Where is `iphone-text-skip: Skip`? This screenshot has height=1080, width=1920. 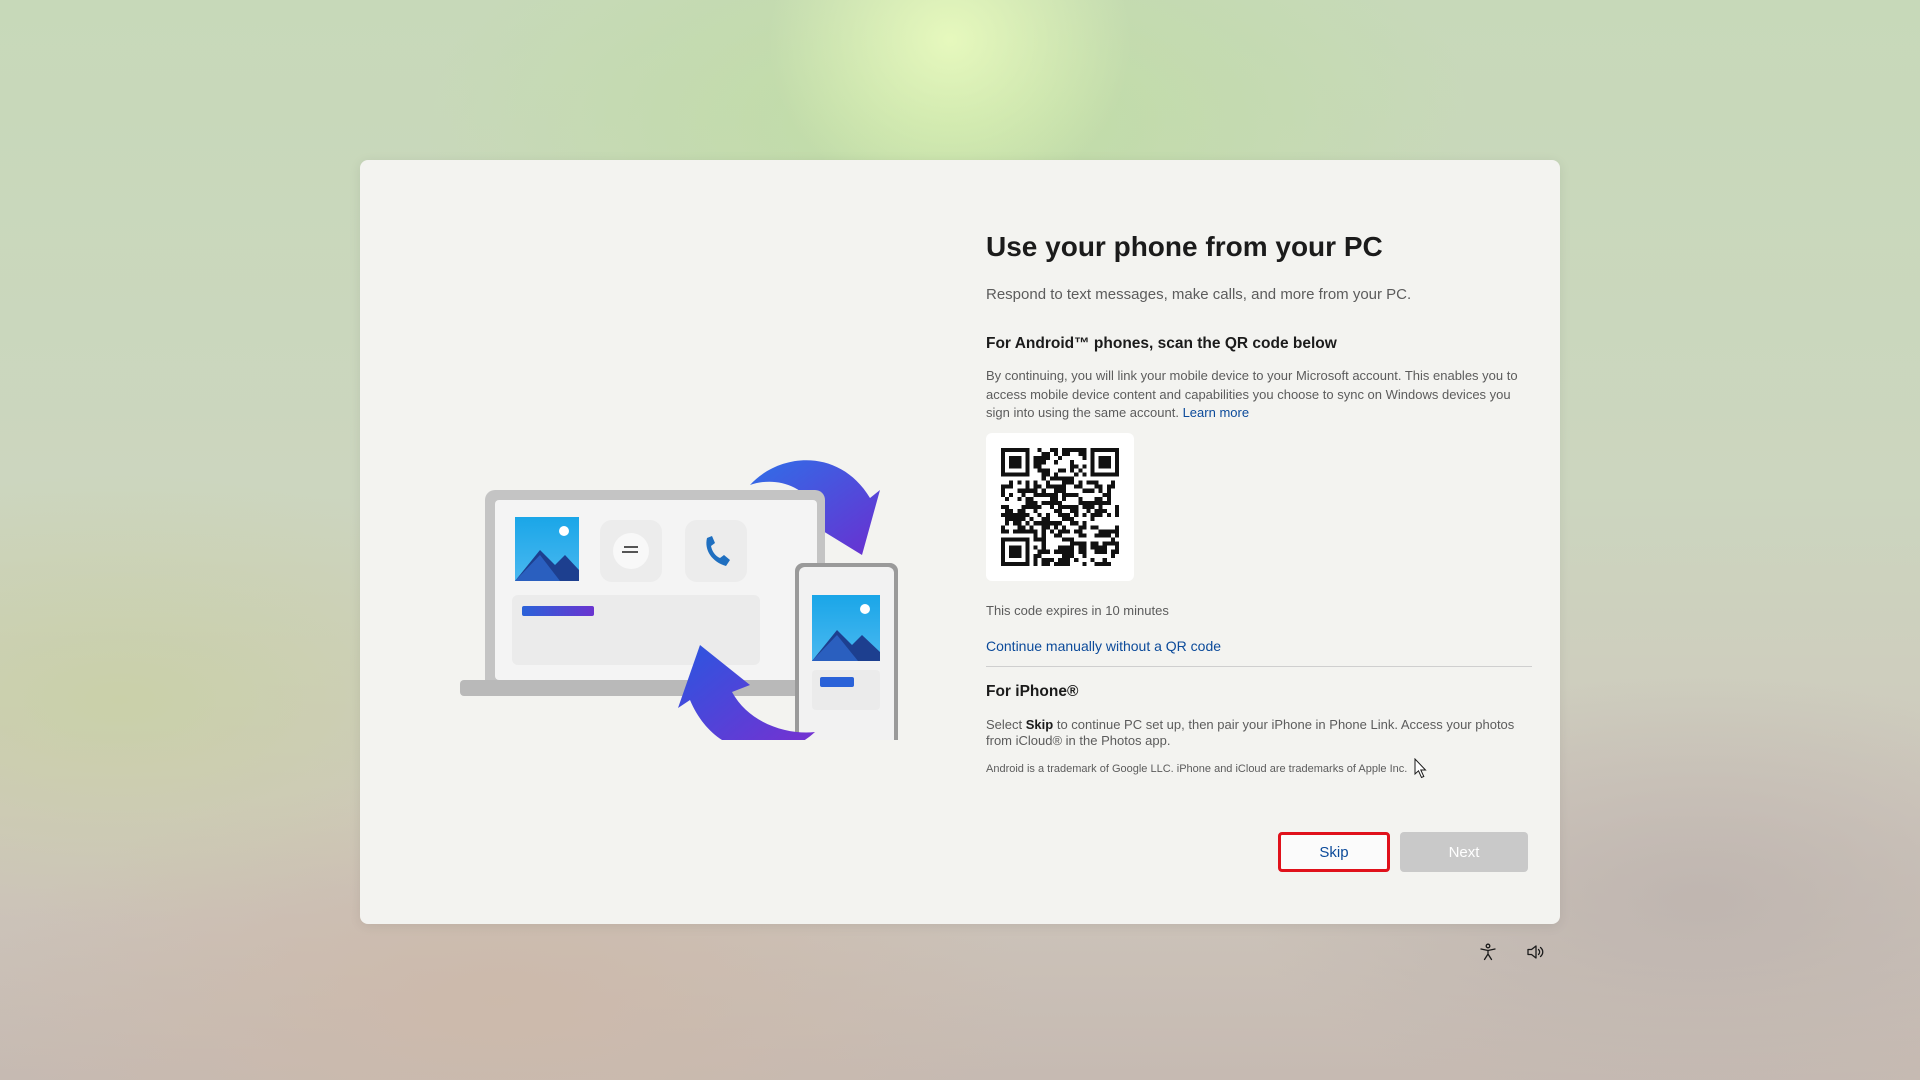
iphone-text-skip: Skip is located at coordinates (1039, 724).